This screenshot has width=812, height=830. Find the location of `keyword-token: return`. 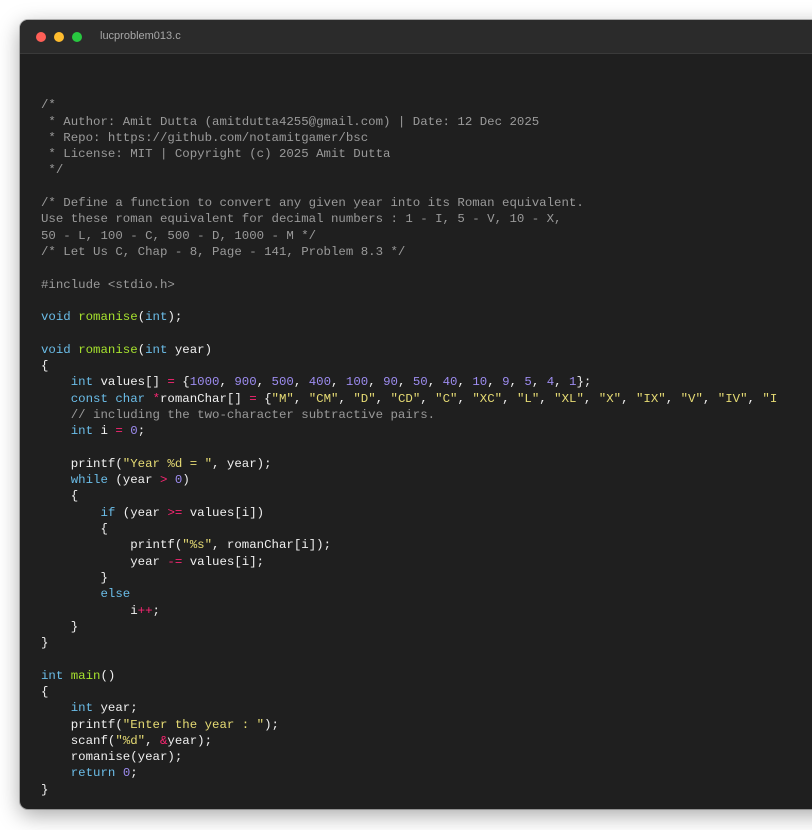

keyword-token: return is located at coordinates (93, 773).